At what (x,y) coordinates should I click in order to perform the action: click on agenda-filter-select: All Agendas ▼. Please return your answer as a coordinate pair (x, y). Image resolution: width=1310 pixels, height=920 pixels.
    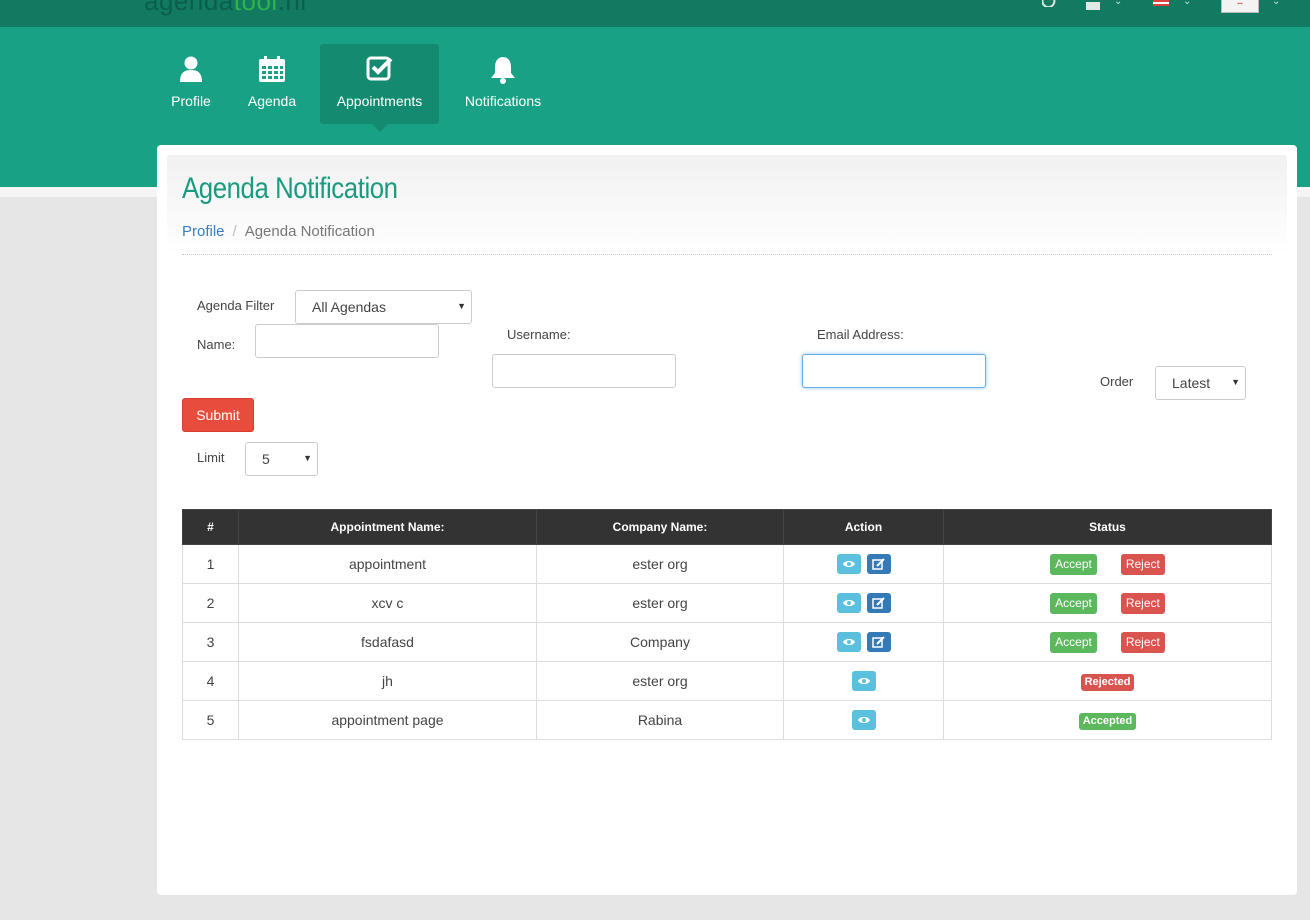
    Looking at the image, I should click on (383, 307).